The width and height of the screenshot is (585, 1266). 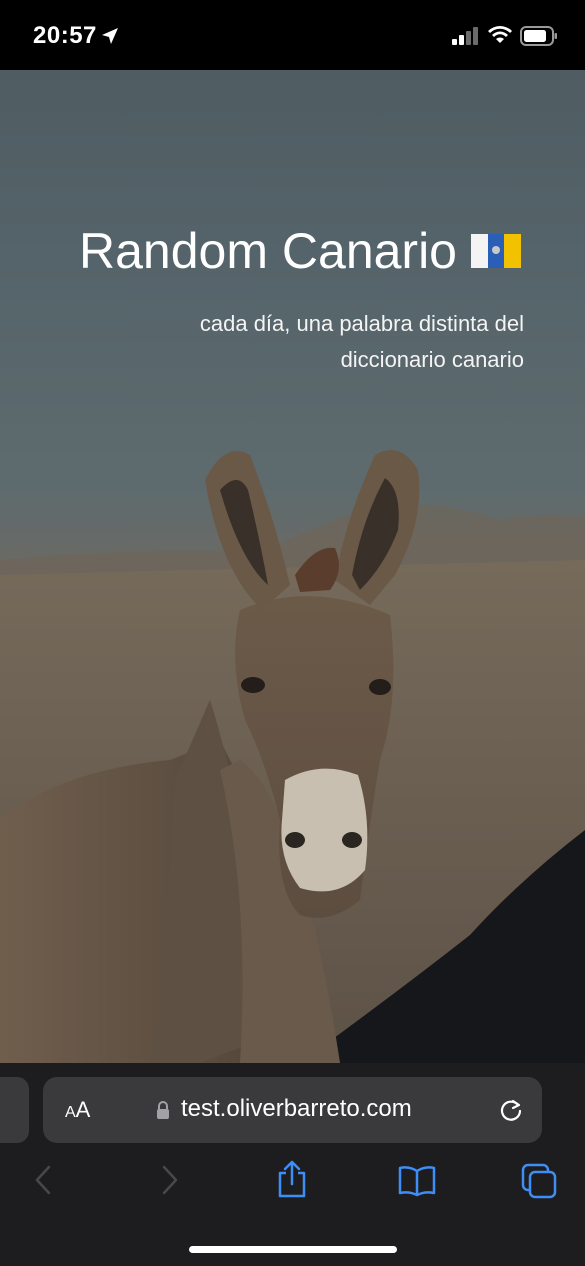 I want to click on url-text: test.oliverbarreto.com, so click(x=296, y=1108).